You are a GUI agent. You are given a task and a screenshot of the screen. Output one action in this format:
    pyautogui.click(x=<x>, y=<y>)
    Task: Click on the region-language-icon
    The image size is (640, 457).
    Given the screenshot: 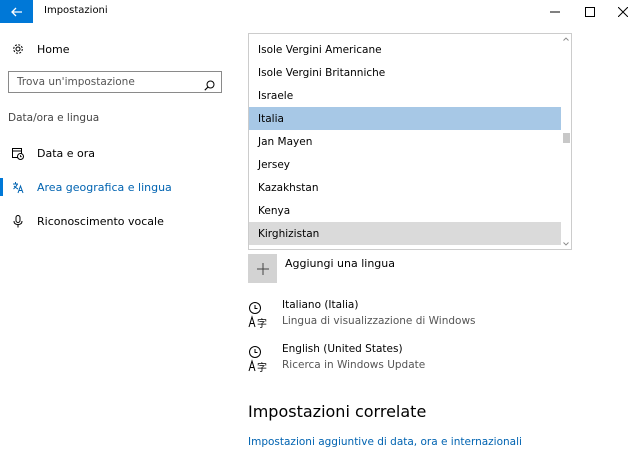 What is the action you would take?
    pyautogui.click(x=18, y=187)
    